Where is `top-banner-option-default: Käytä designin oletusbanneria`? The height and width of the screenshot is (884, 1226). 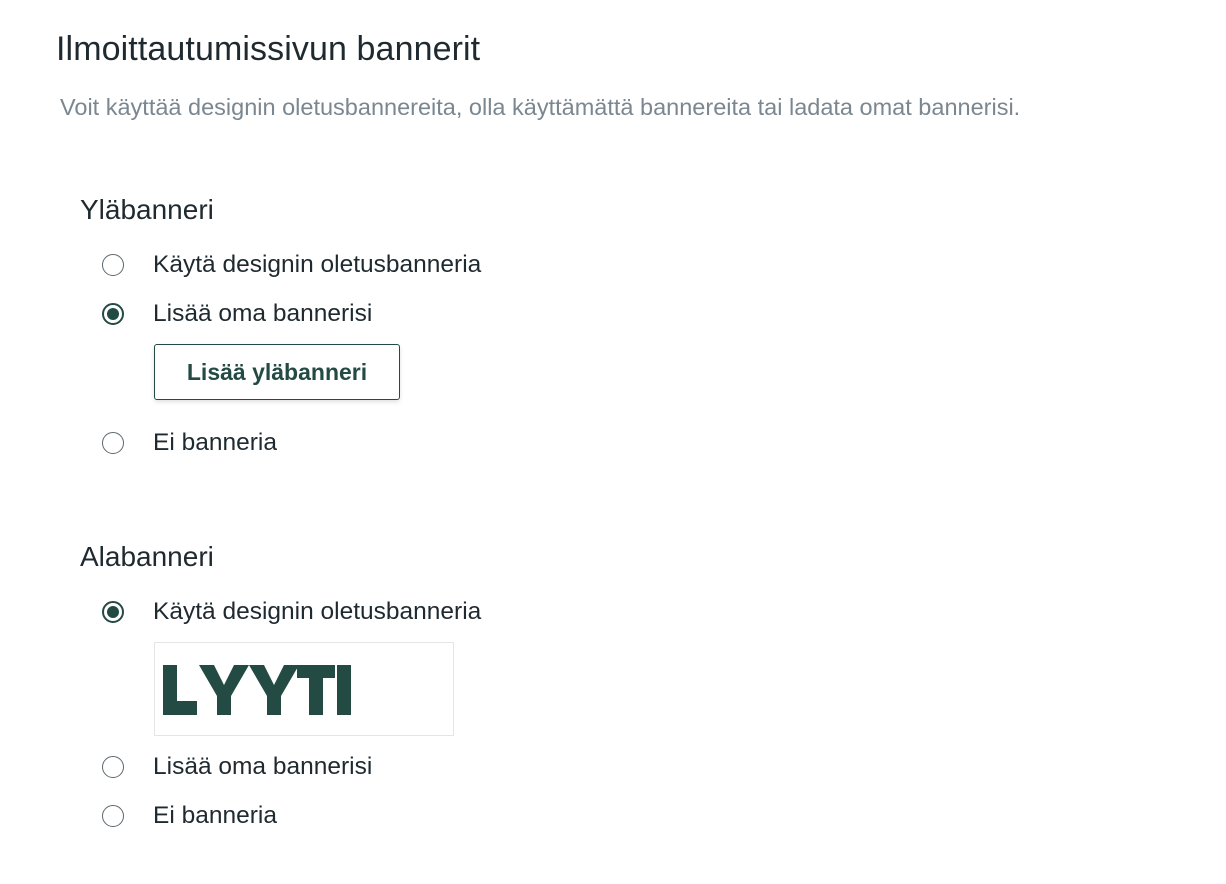
top-banner-option-default: Käytä designin oletusbanneria is located at coordinates (291, 265).